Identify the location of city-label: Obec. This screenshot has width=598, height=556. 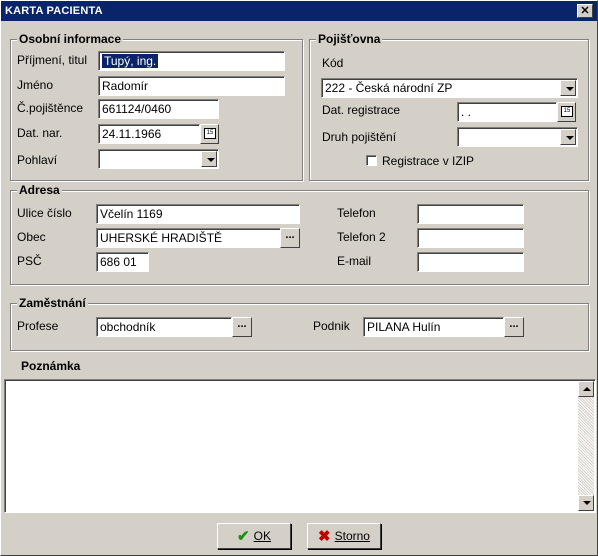
(31, 237).